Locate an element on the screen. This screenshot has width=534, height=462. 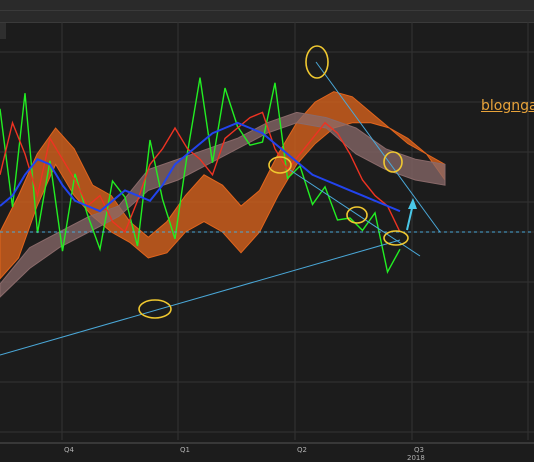
watermark: blognga is located at coordinates (507, 106).